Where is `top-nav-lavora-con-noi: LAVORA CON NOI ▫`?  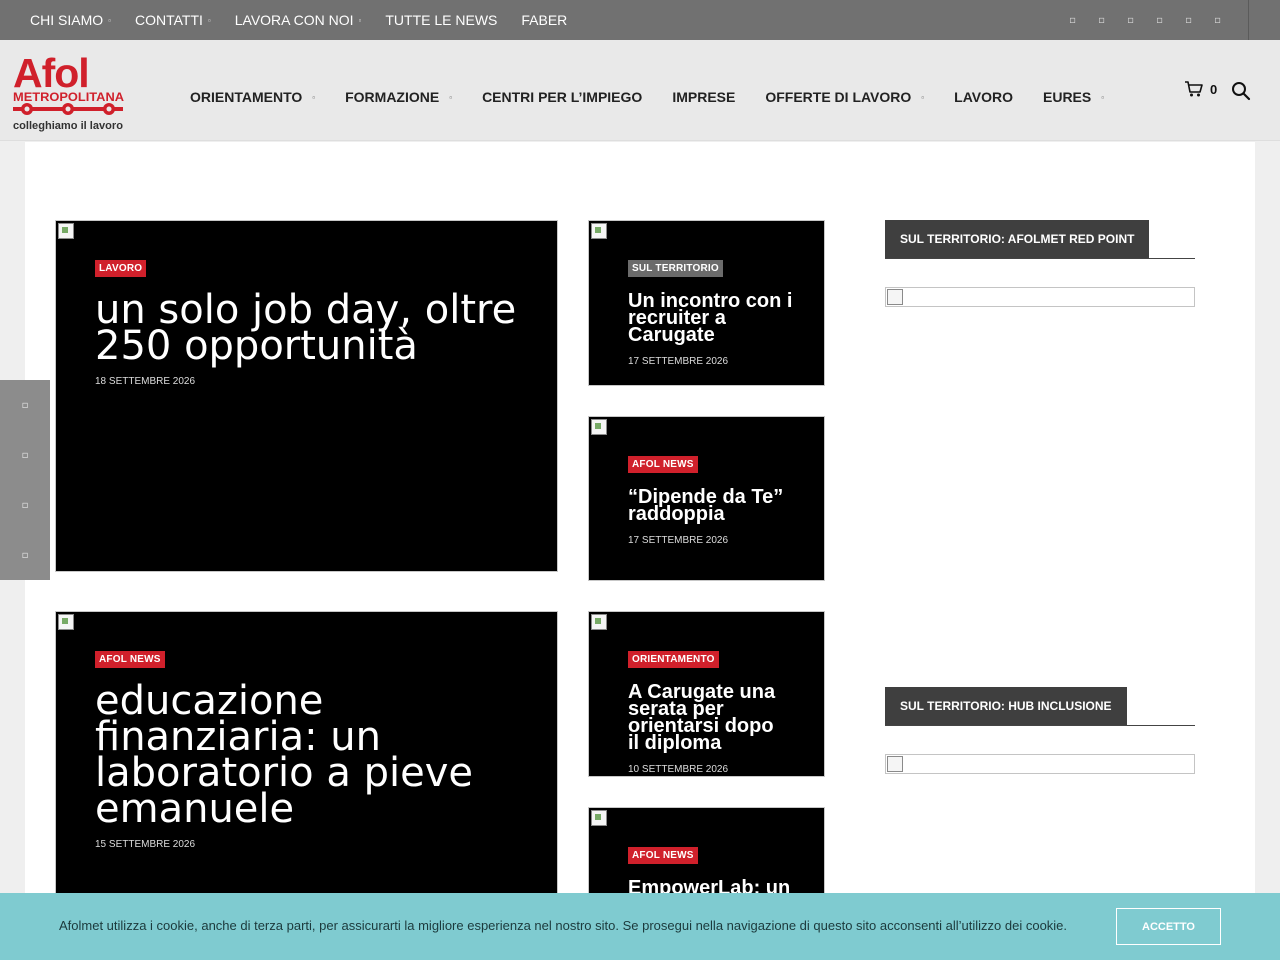 top-nav-lavora-con-noi: LAVORA CON NOI ▫ is located at coordinates (298, 20).